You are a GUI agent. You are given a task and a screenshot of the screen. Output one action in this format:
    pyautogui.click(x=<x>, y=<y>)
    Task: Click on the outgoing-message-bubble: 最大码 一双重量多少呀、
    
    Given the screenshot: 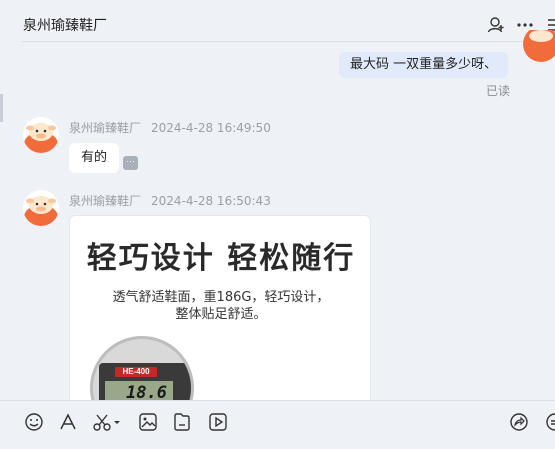 What is the action you would take?
    pyautogui.click(x=424, y=65)
    